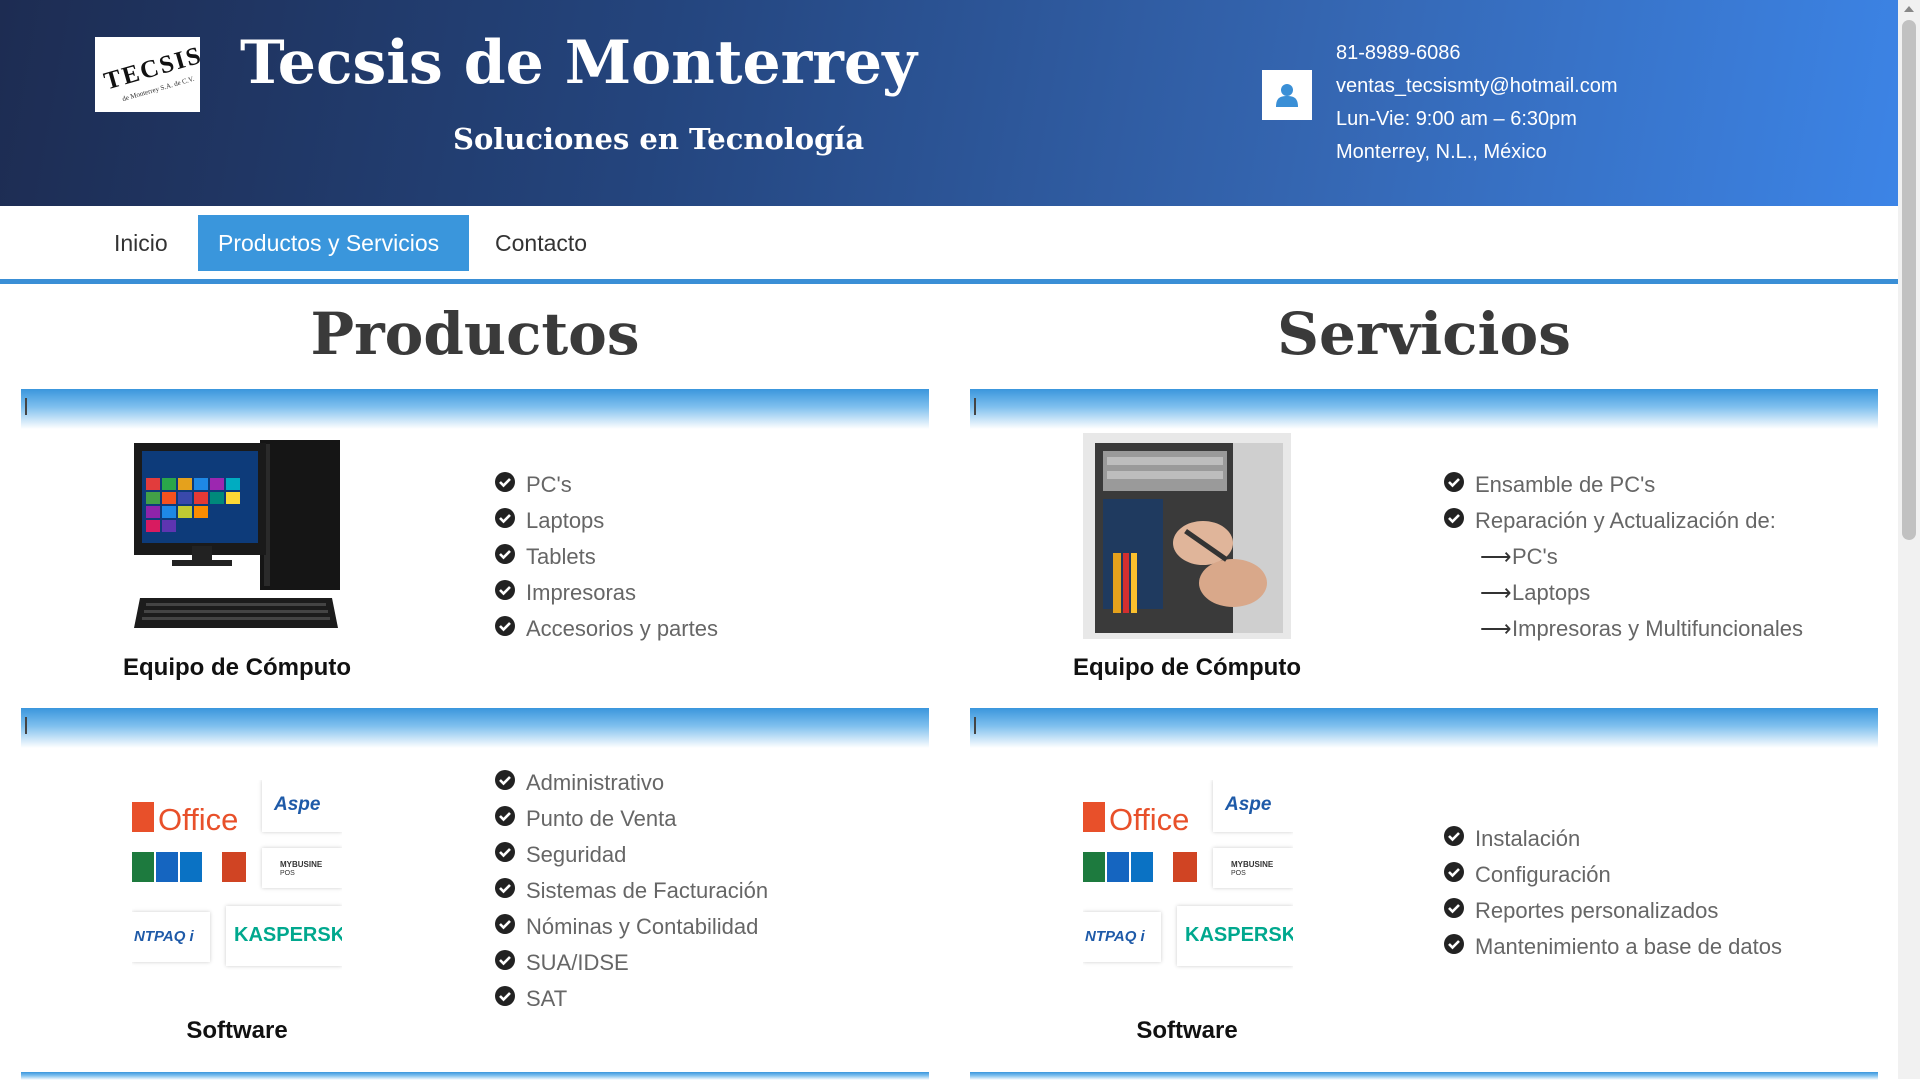 The image size is (1920, 1080). What do you see at coordinates (541, 243) in the screenshot?
I see `nav-item-contacto: Contacto` at bounding box center [541, 243].